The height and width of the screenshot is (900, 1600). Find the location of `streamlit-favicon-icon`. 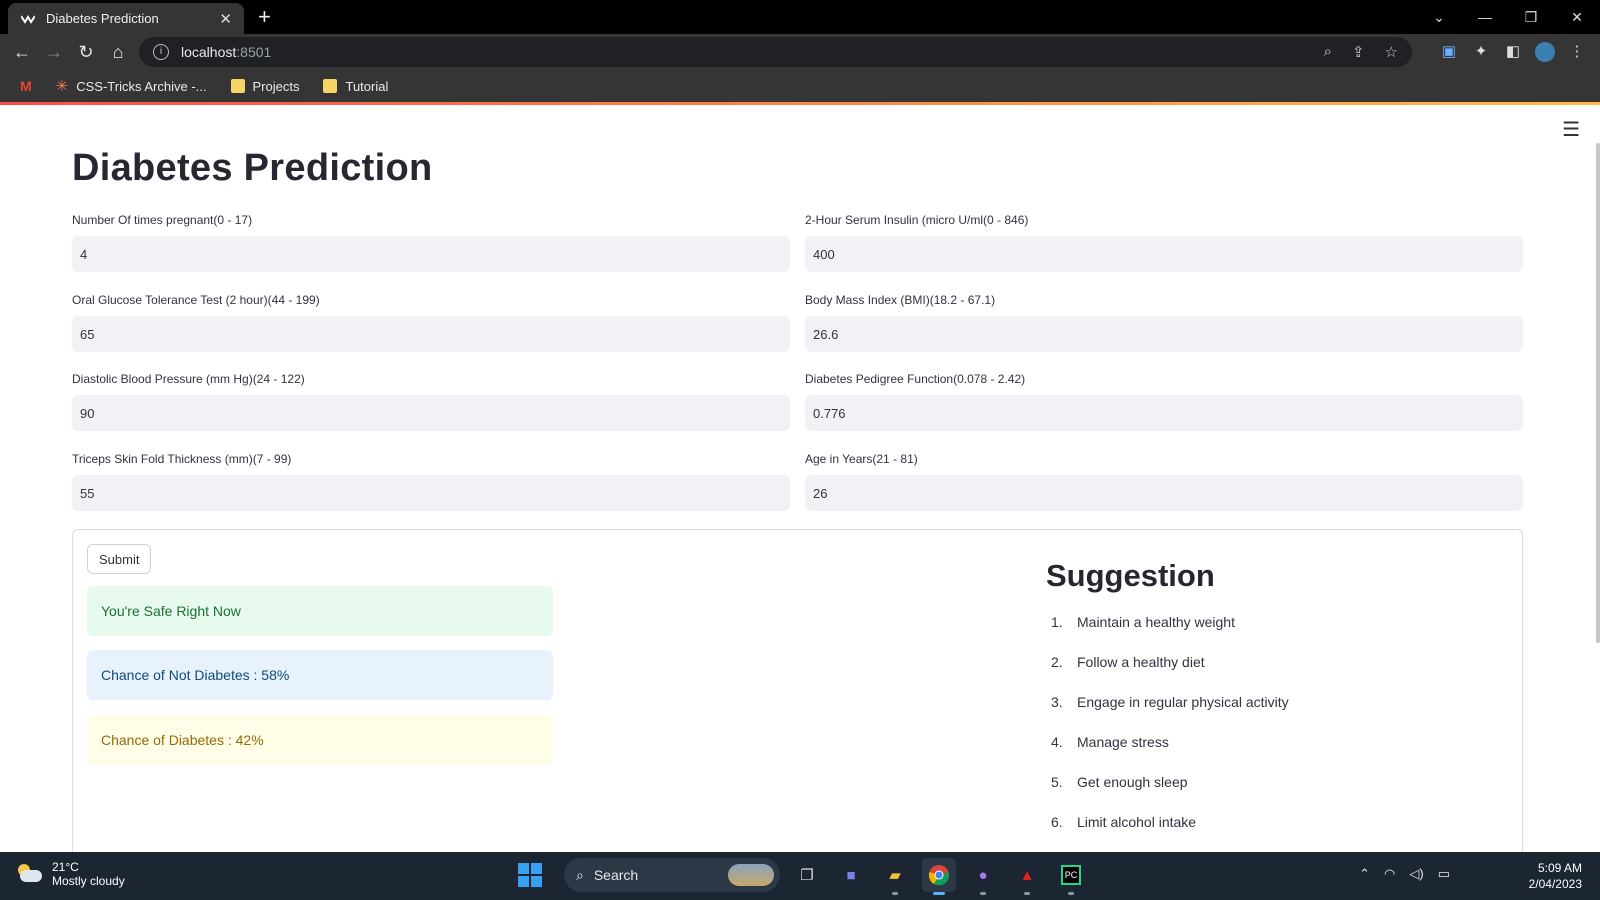

streamlit-favicon-icon is located at coordinates (28, 19).